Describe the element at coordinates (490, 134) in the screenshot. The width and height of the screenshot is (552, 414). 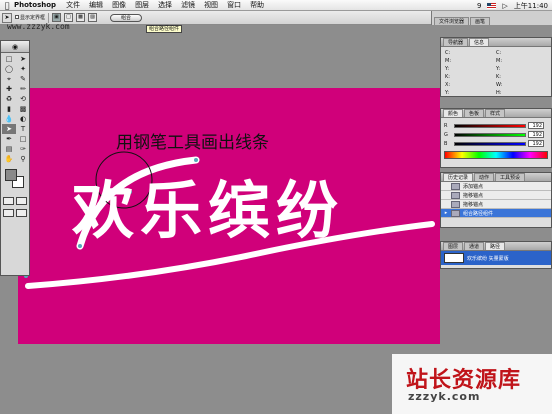
I see `green-slider` at that location.